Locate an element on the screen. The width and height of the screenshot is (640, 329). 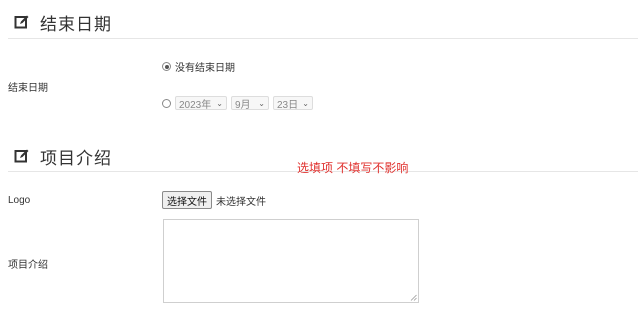
end-date-label: 结束日期 is located at coordinates (28, 88).